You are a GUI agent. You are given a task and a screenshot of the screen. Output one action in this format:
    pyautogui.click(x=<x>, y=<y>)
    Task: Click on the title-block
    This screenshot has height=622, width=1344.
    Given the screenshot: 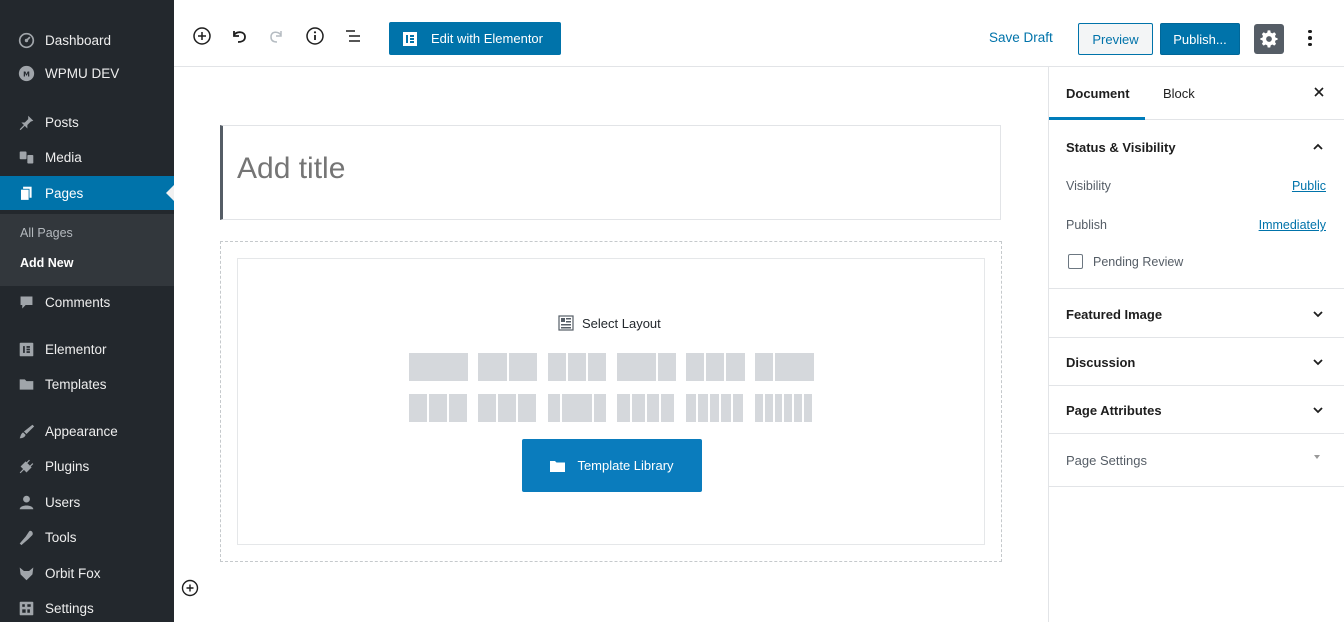 What is the action you would take?
    pyautogui.click(x=610, y=172)
    